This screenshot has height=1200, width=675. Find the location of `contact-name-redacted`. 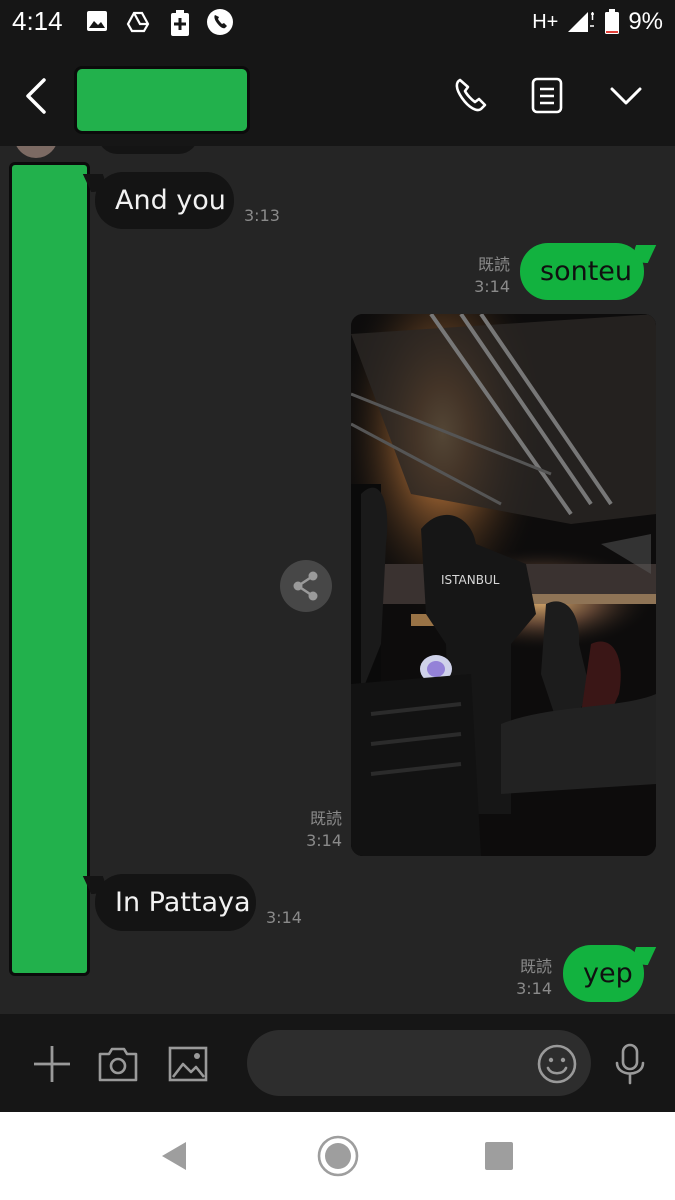

contact-name-redacted is located at coordinates (162, 100).